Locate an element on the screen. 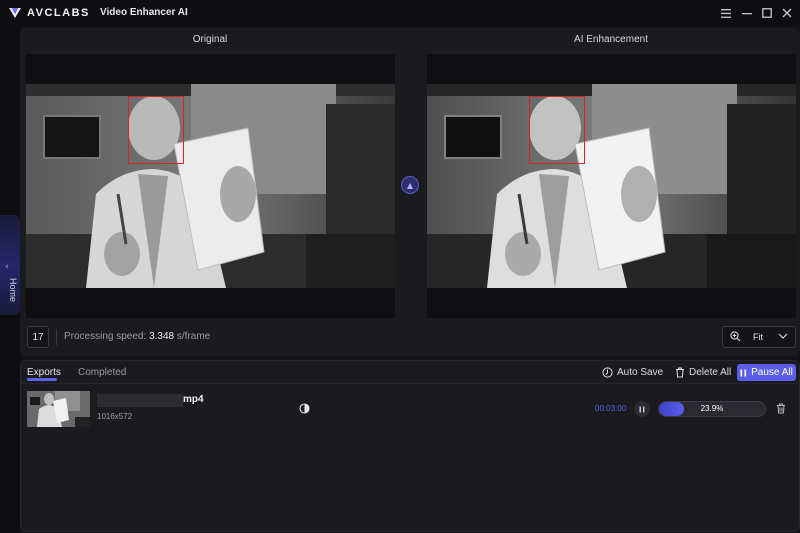 This screenshot has height=533, width=800. pause-row-button is located at coordinates (642, 409).